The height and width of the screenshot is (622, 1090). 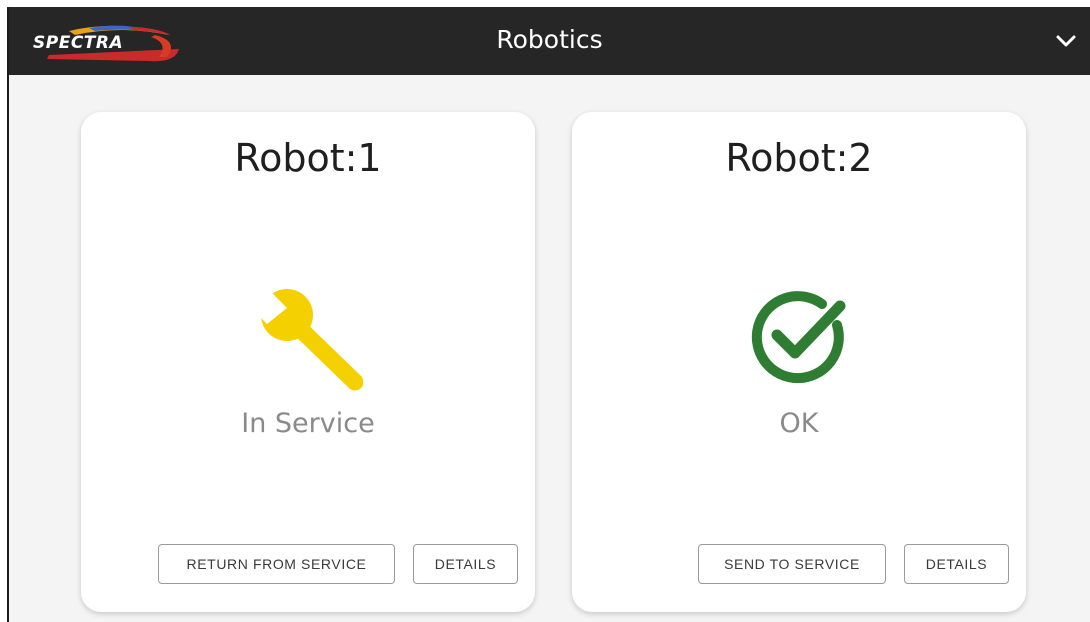 I want to click on robot-name: Robot:1, so click(x=308, y=158).